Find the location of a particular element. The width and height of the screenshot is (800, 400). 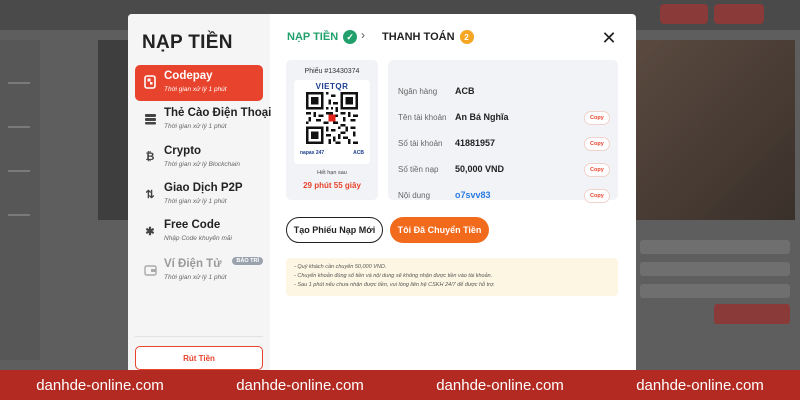

detail-label: Nội dung is located at coordinates (414, 195).